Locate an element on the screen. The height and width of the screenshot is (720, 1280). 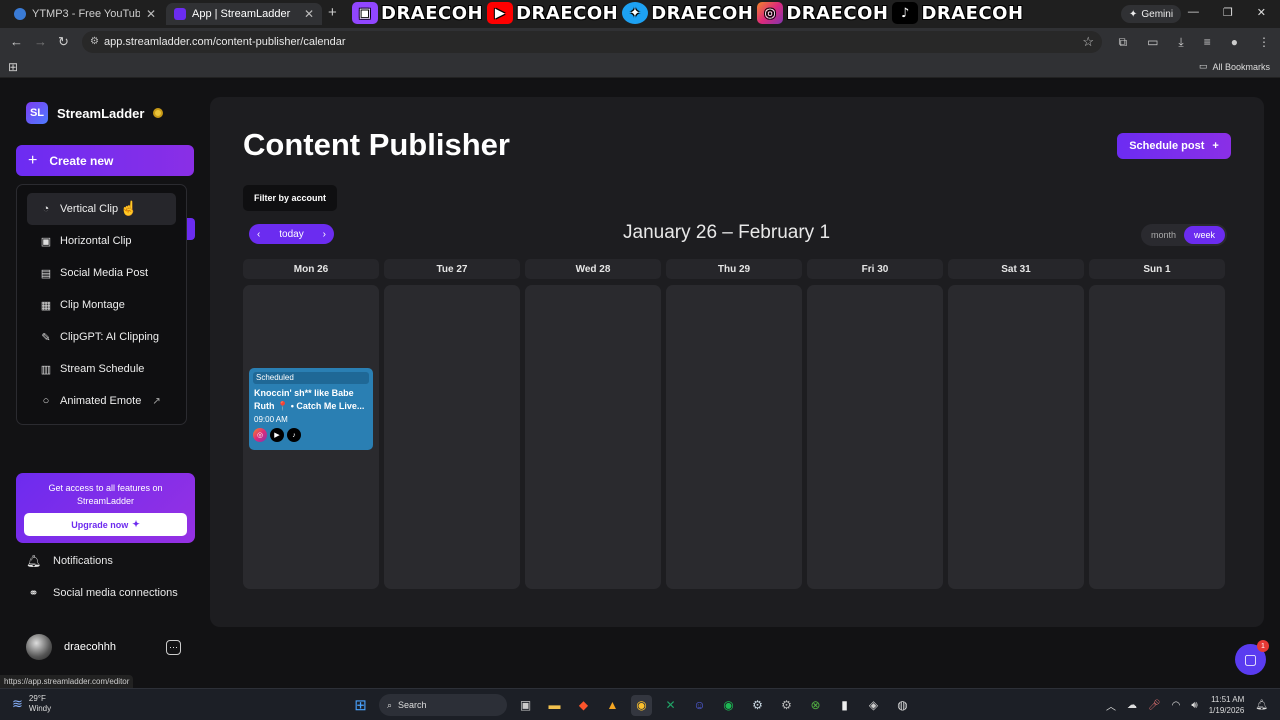
site-info-icon: ⚙ is located at coordinates (94, 41).